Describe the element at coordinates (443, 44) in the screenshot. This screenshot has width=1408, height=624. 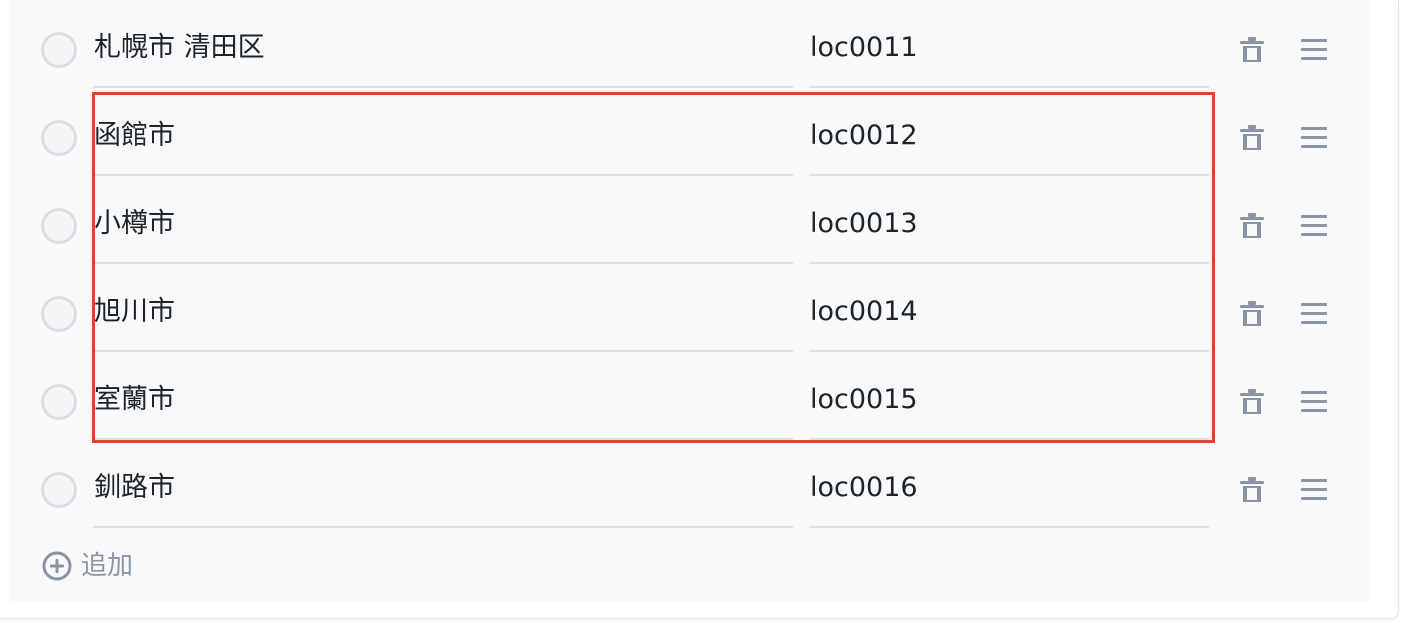
I see `name-field: 札幌市 清田区` at that location.